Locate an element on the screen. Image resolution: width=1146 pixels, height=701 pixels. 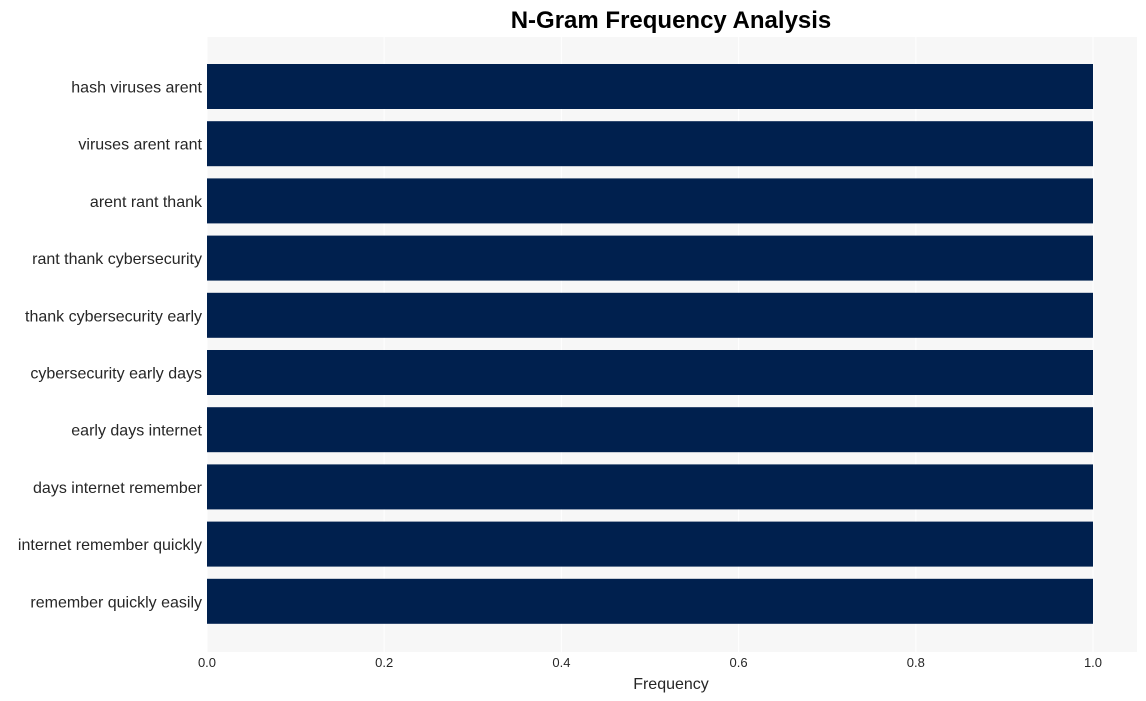
x-axis-ticks: 0.0 0.2 0.4 0.6 0.8 1.0 is located at coordinates (650, 662).